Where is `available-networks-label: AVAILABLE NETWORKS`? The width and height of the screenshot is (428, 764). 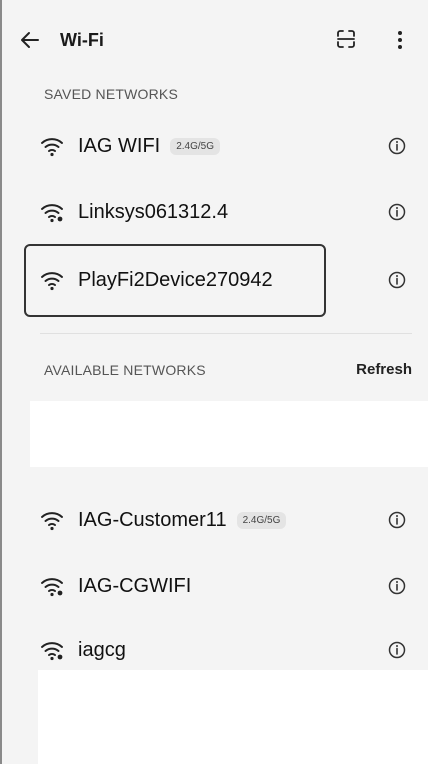 available-networks-label: AVAILABLE NETWORKS is located at coordinates (125, 370).